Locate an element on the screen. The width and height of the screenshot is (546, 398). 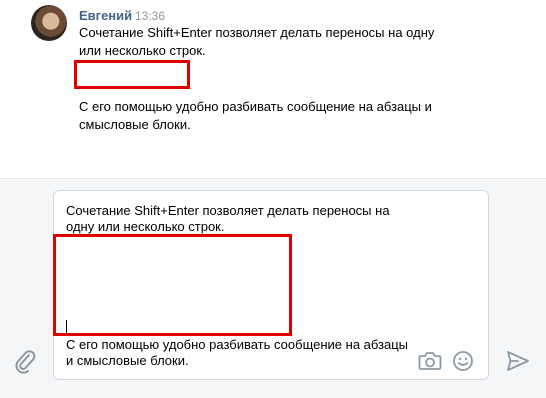
camera-icon is located at coordinates (430, 361).